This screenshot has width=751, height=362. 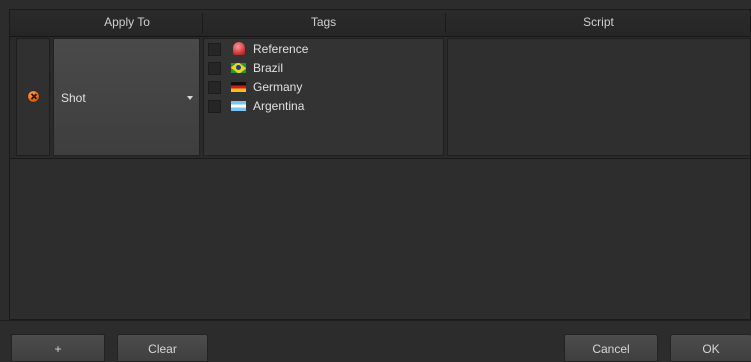 I want to click on table-header: Apply To Tags Script, so click(x=380, y=23).